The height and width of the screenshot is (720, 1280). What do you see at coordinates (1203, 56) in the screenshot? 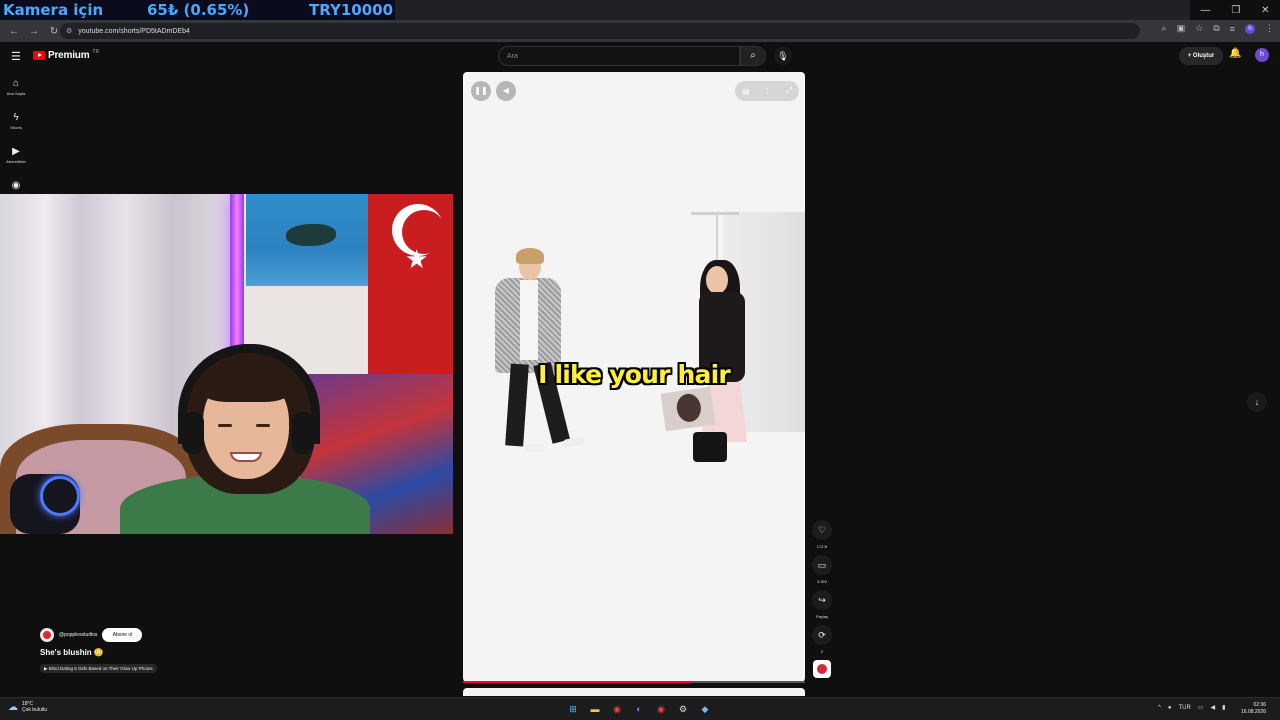
I see `create-label: Oluştur` at bounding box center [1203, 56].